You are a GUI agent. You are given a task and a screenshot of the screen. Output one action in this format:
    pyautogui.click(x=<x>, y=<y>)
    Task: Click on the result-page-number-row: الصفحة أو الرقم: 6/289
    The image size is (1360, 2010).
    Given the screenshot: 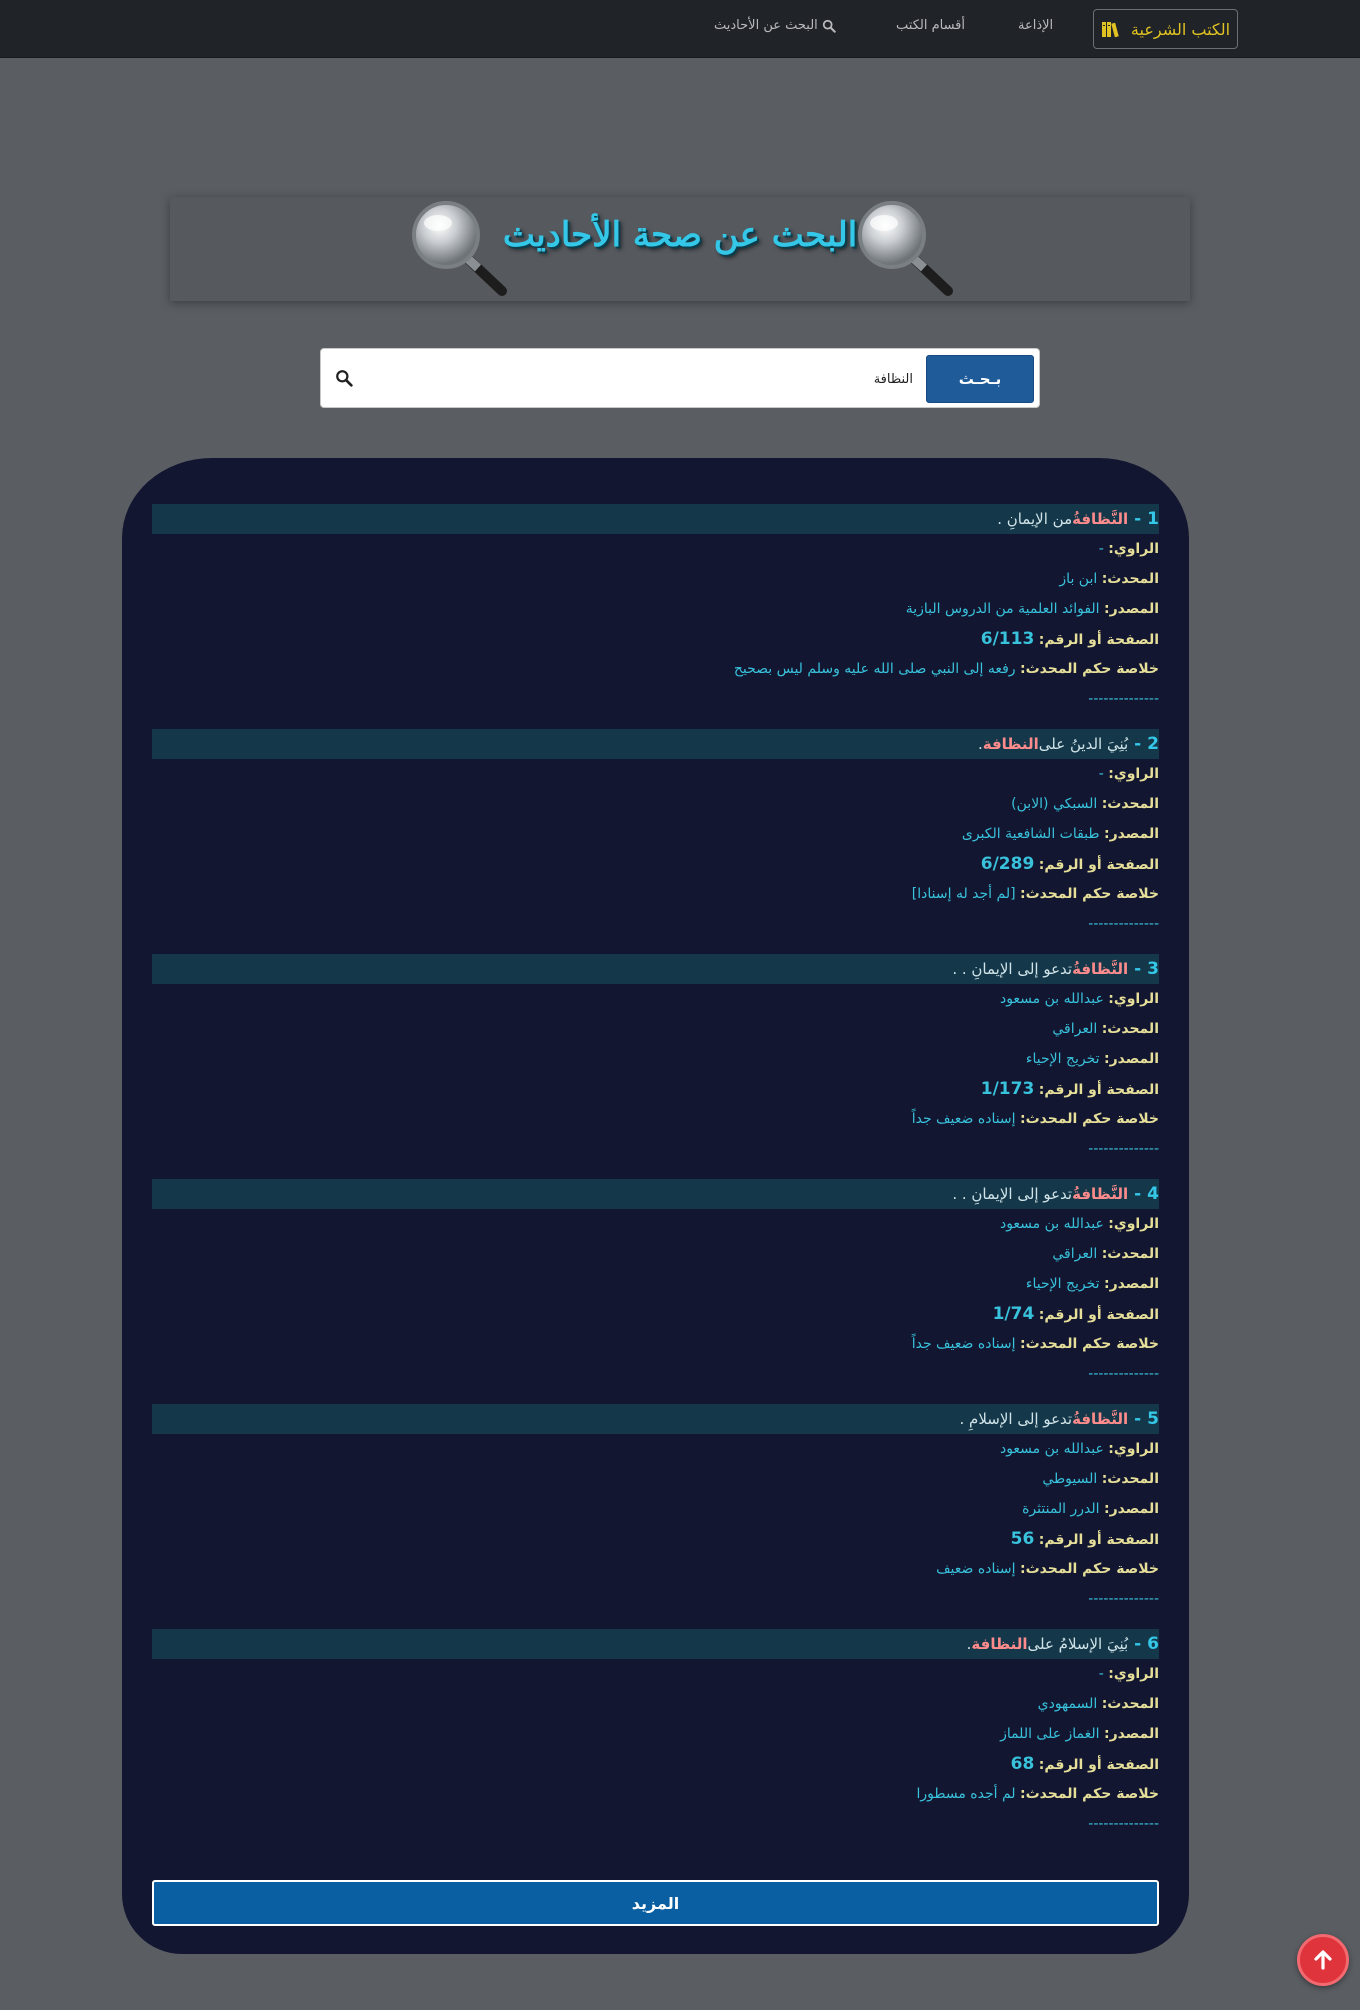 What is the action you would take?
    pyautogui.click(x=655, y=864)
    